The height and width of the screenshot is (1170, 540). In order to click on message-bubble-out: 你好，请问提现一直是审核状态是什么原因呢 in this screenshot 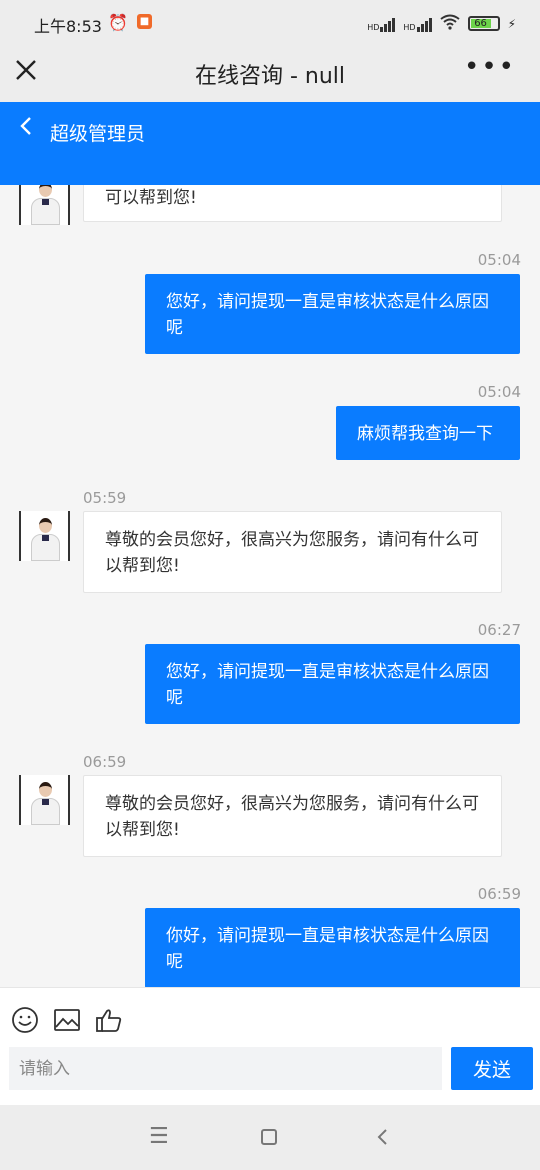, I will do `click(332, 947)`.